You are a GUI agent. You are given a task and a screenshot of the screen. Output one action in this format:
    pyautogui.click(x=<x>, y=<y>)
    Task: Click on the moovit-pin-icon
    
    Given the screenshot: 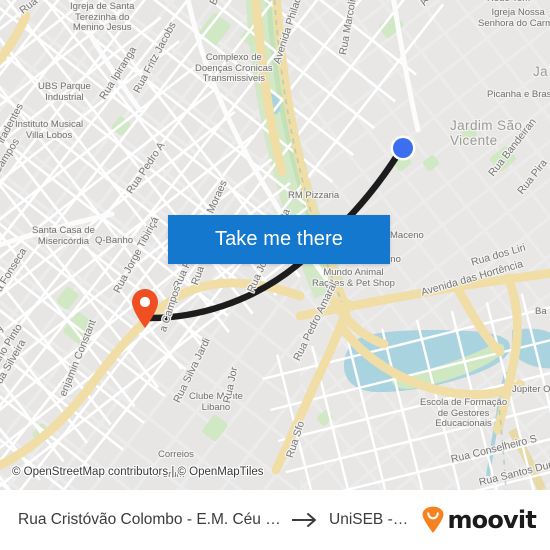 What is the action you would take?
    pyautogui.click(x=433, y=519)
    